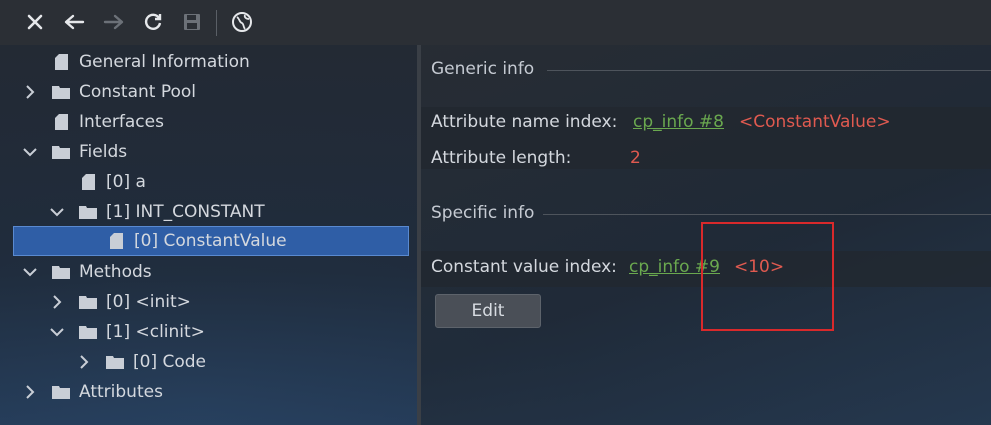 The image size is (991, 425). What do you see at coordinates (815, 122) in the screenshot?
I see `attribute-name-value: <ConstantValue>` at bounding box center [815, 122].